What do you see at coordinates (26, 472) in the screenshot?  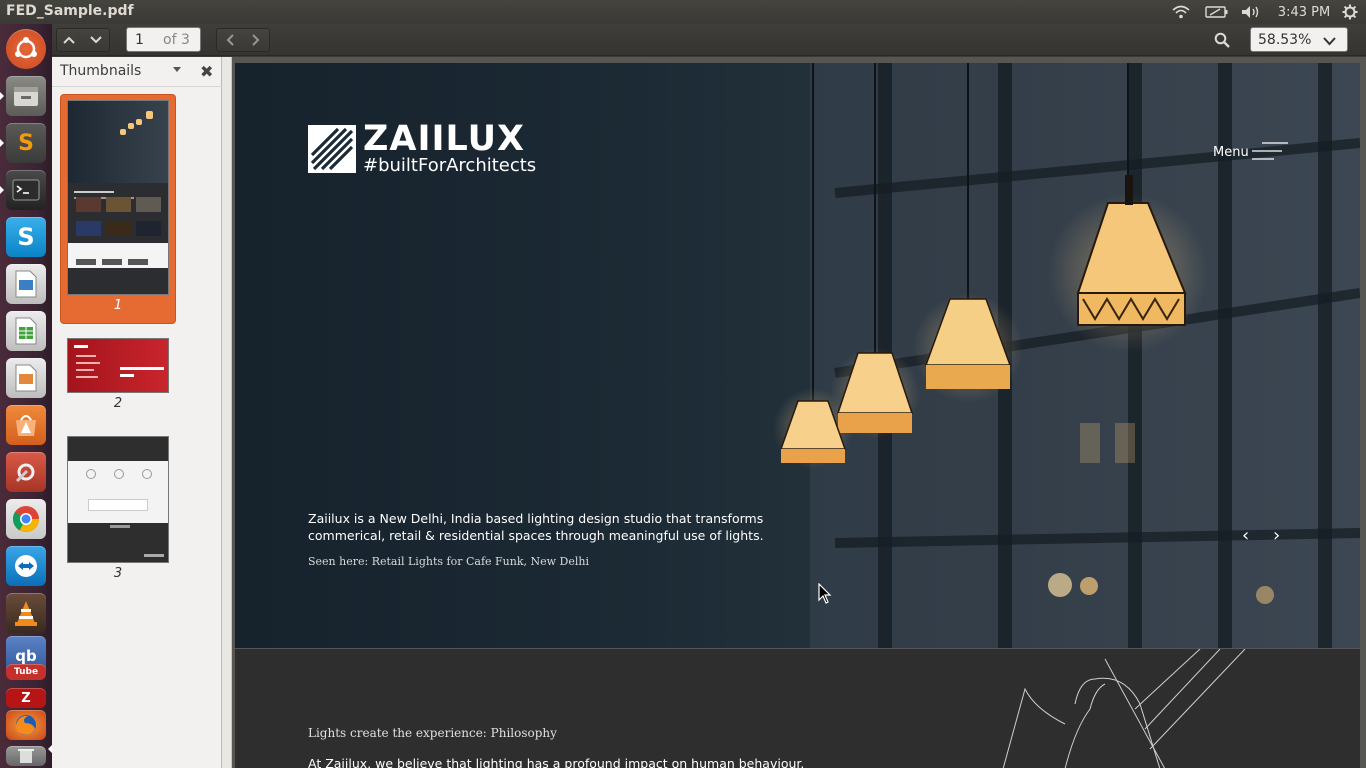 I see `system-settings-icon` at bounding box center [26, 472].